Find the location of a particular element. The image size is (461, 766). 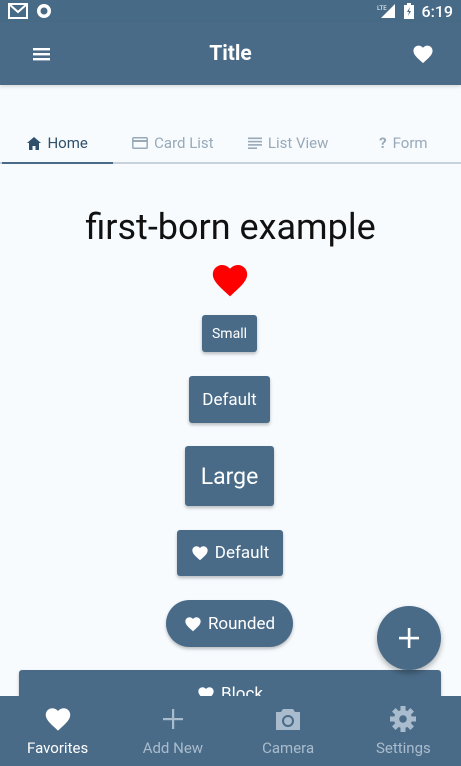

bottom-nav: Favorites Add New Camera Settings is located at coordinates (230, 731).